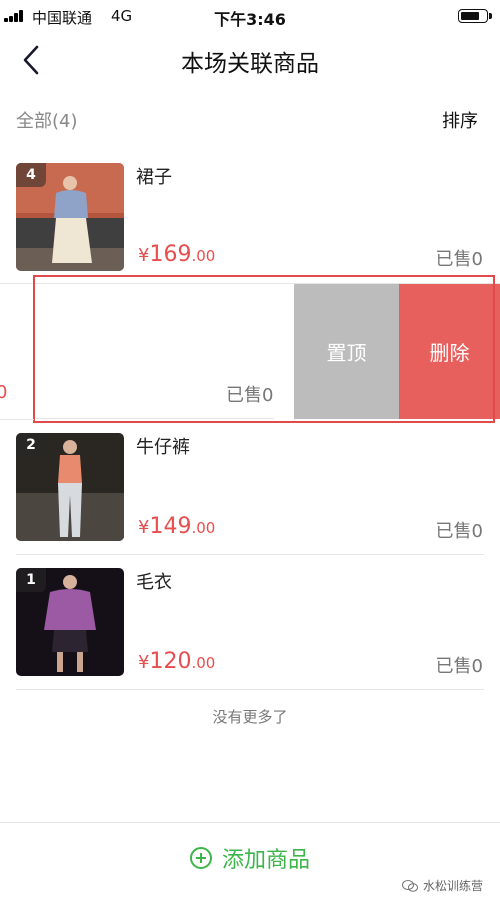 The height and width of the screenshot is (906, 500). I want to click on add-product-button: 添加商品, so click(250, 858).